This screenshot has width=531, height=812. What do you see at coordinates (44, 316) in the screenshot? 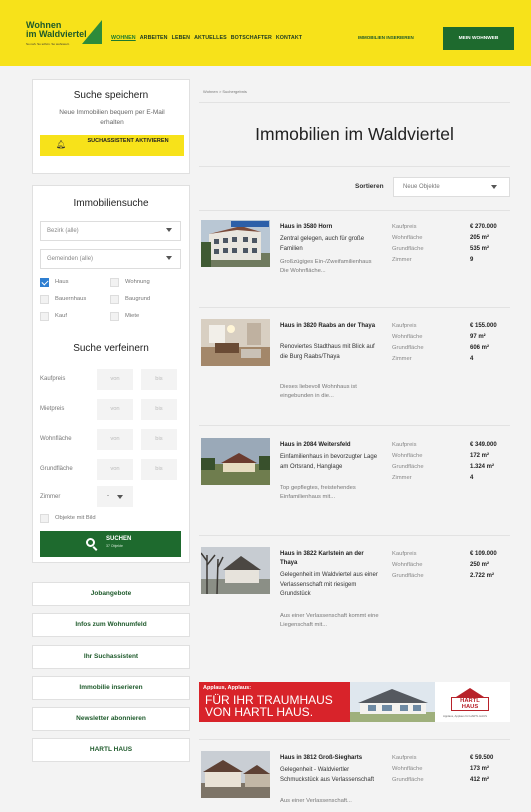
I see `checkbox-kauf` at bounding box center [44, 316].